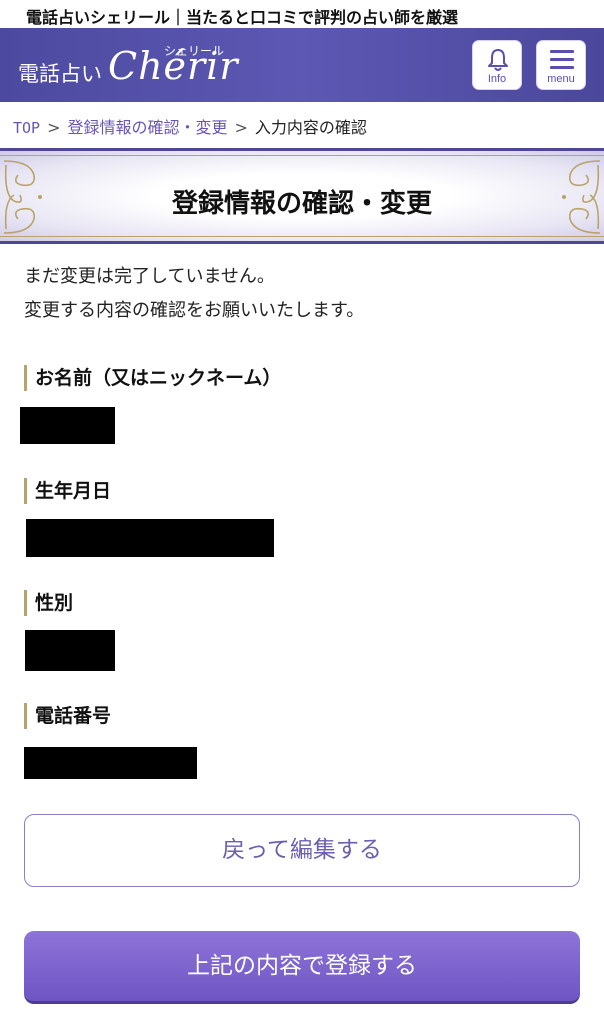 The width and height of the screenshot is (604, 1024). I want to click on redacted-gender-value, so click(70, 650).